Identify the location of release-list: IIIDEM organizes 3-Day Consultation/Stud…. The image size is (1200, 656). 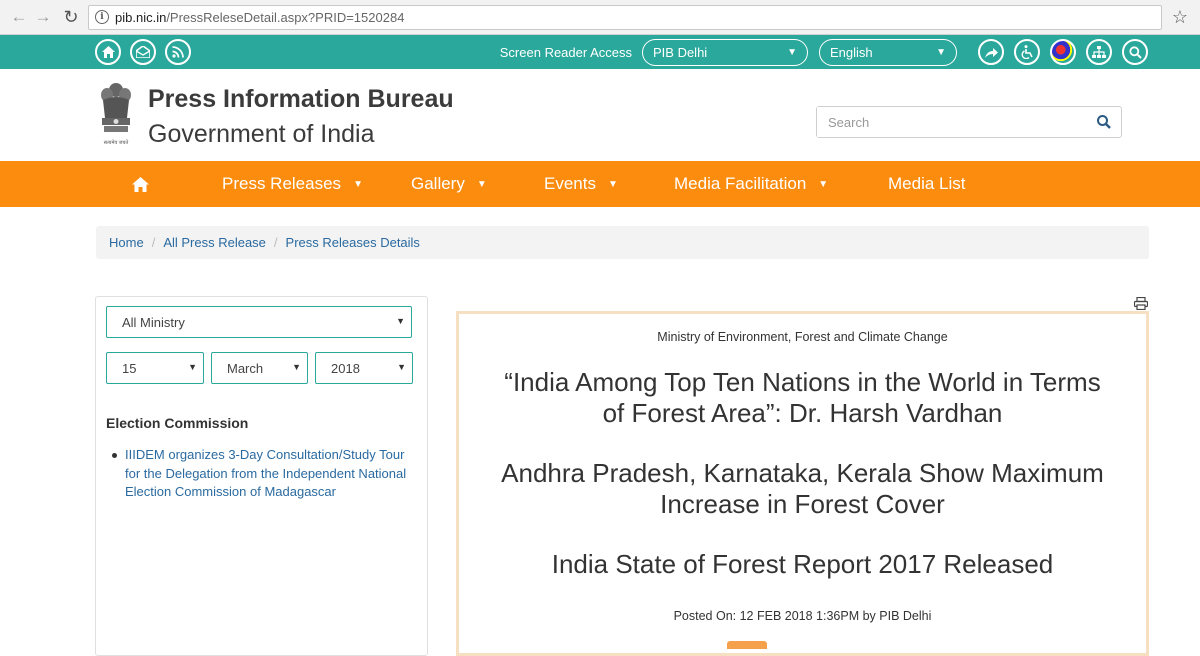
(264, 474).